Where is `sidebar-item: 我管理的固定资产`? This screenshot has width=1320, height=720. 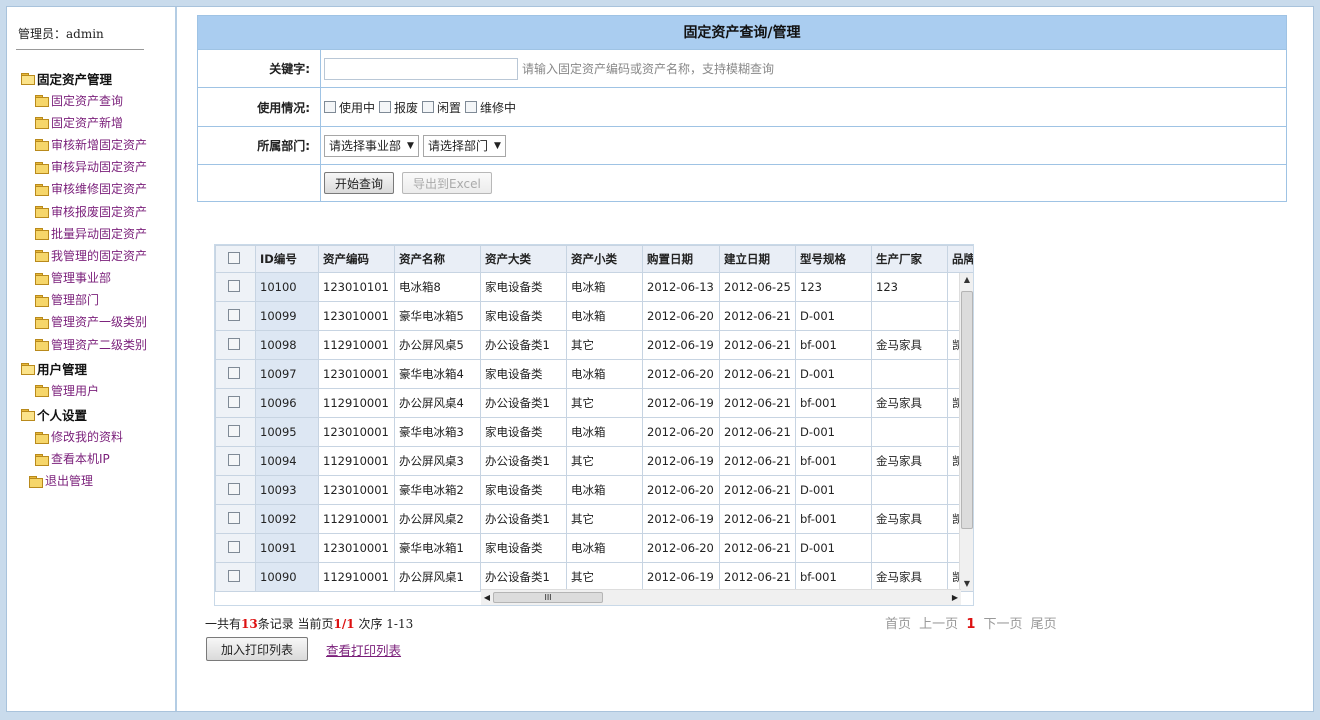
sidebar-item: 我管理的固定资产 is located at coordinates (96, 255).